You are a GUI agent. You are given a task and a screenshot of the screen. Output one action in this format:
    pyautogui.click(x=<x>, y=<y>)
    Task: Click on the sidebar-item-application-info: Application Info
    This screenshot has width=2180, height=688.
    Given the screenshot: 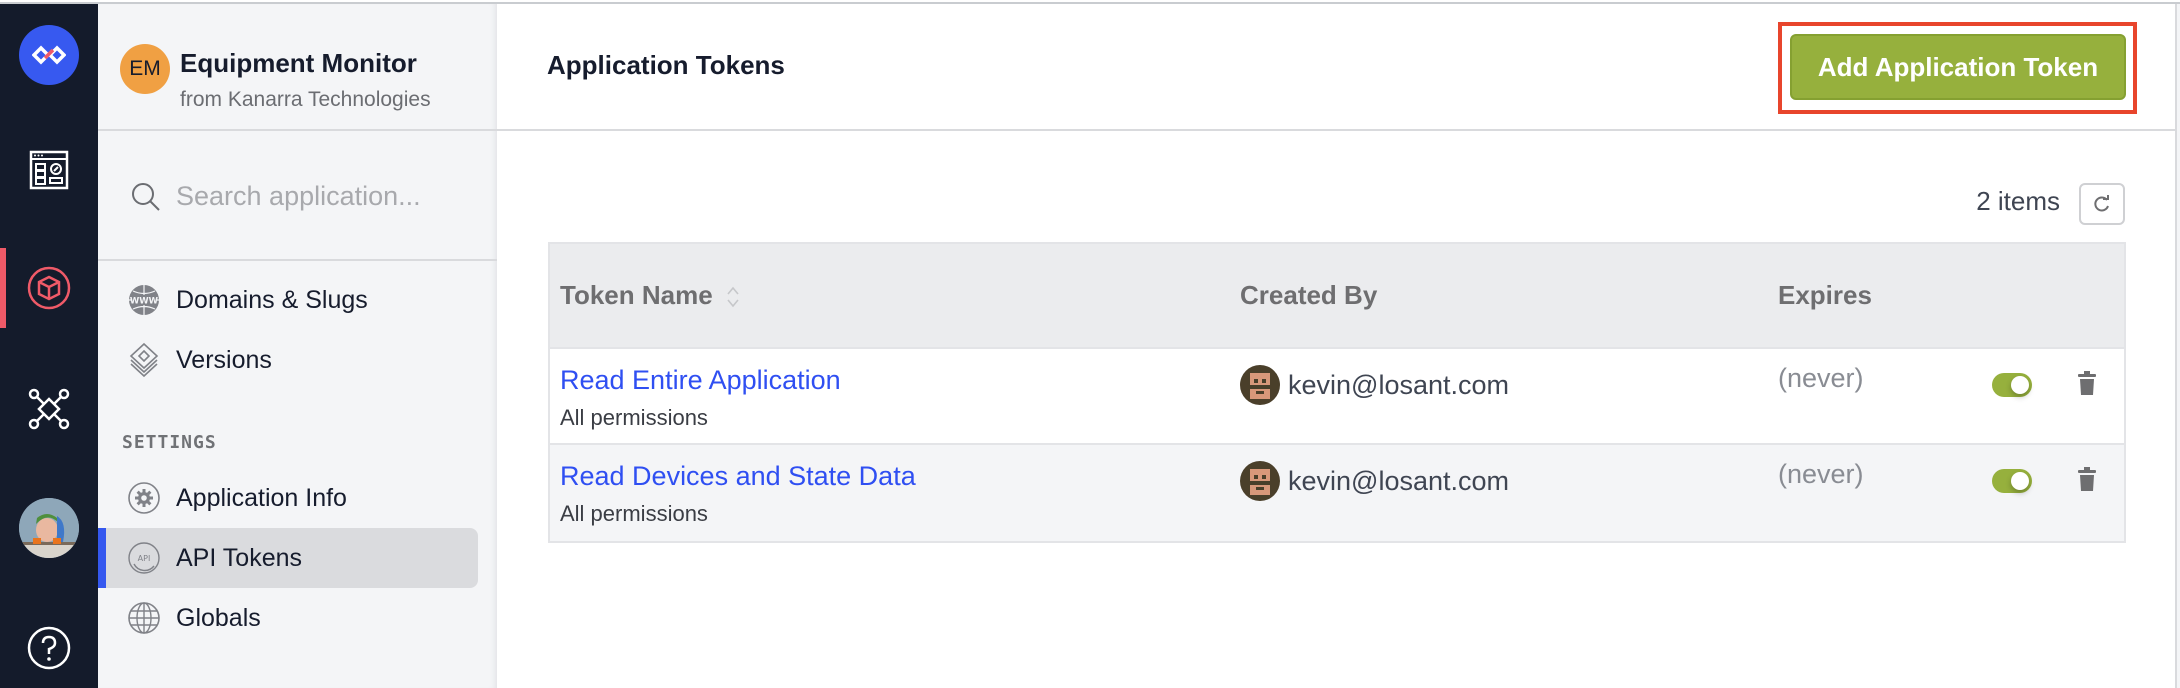 What is the action you would take?
    pyautogui.click(x=288, y=498)
    